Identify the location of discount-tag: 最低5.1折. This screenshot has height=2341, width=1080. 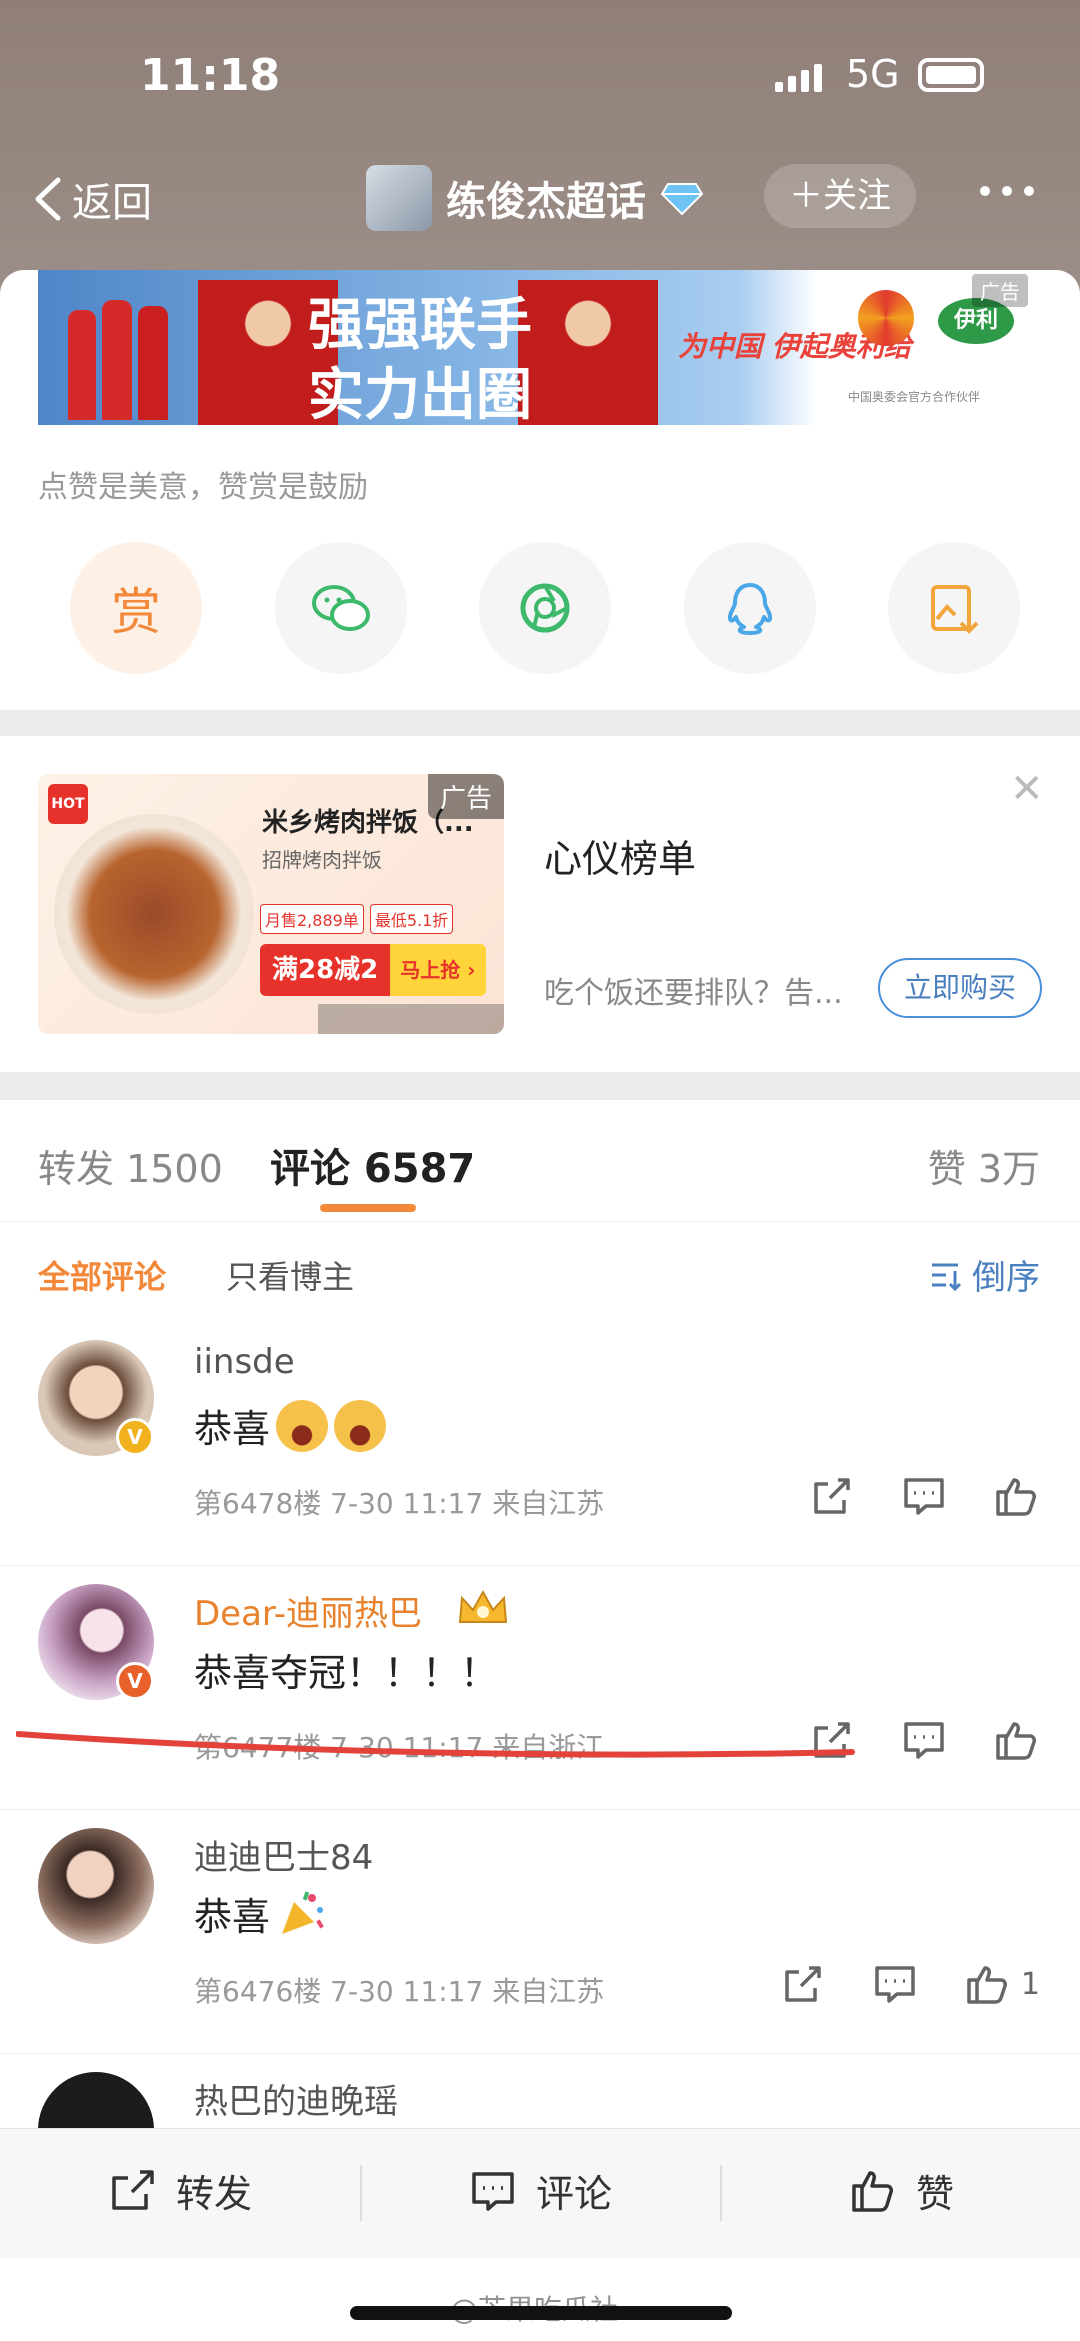
(411, 919).